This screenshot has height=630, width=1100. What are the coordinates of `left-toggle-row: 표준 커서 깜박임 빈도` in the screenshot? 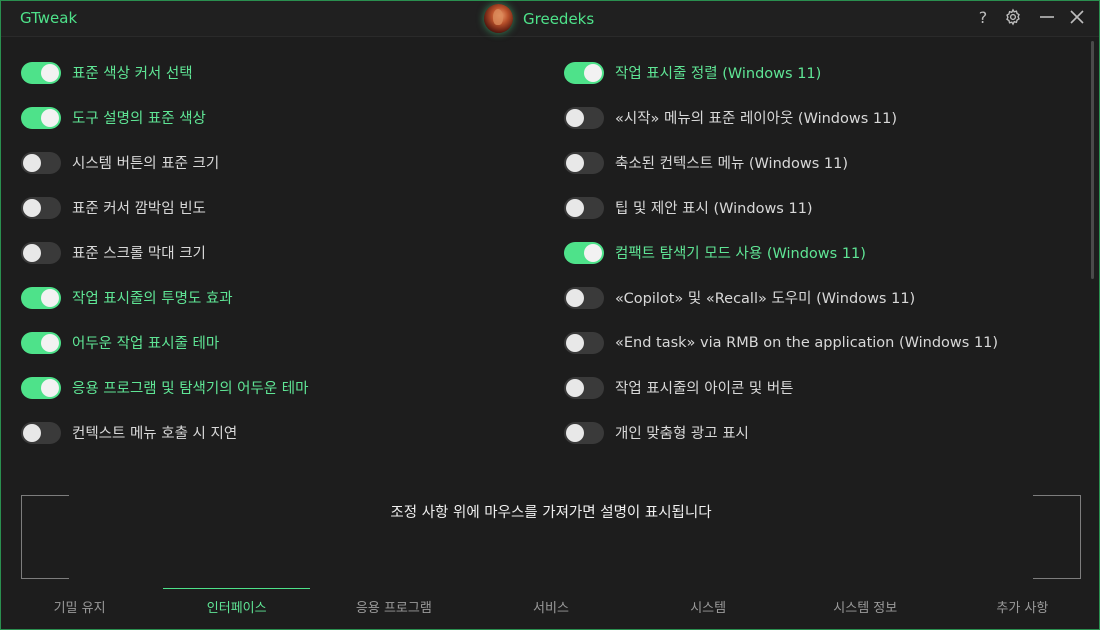 It's located at (164, 207).